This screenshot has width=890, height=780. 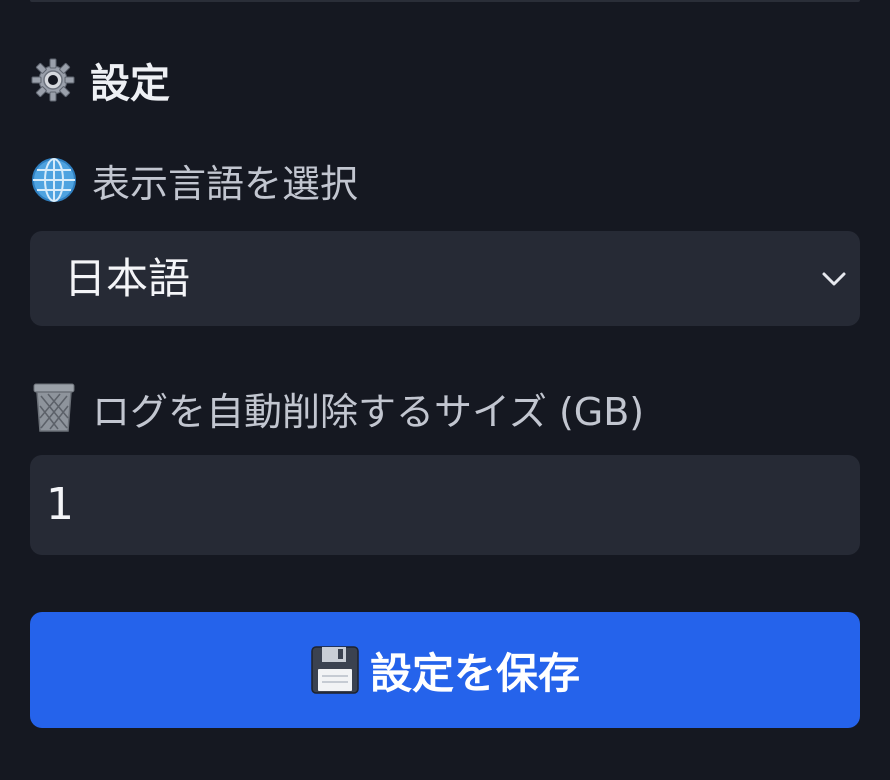 I want to click on settings-heading: 設定, so click(x=100, y=80).